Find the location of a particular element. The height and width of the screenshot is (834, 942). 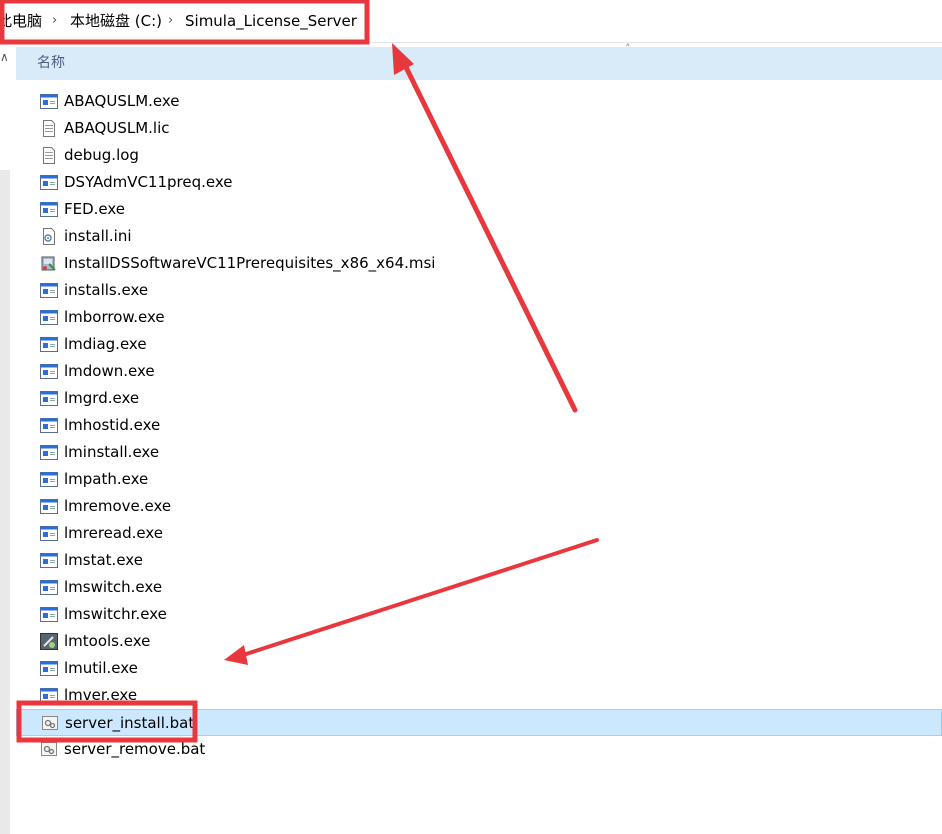

column-header-name: 名称 is located at coordinates (51, 63).